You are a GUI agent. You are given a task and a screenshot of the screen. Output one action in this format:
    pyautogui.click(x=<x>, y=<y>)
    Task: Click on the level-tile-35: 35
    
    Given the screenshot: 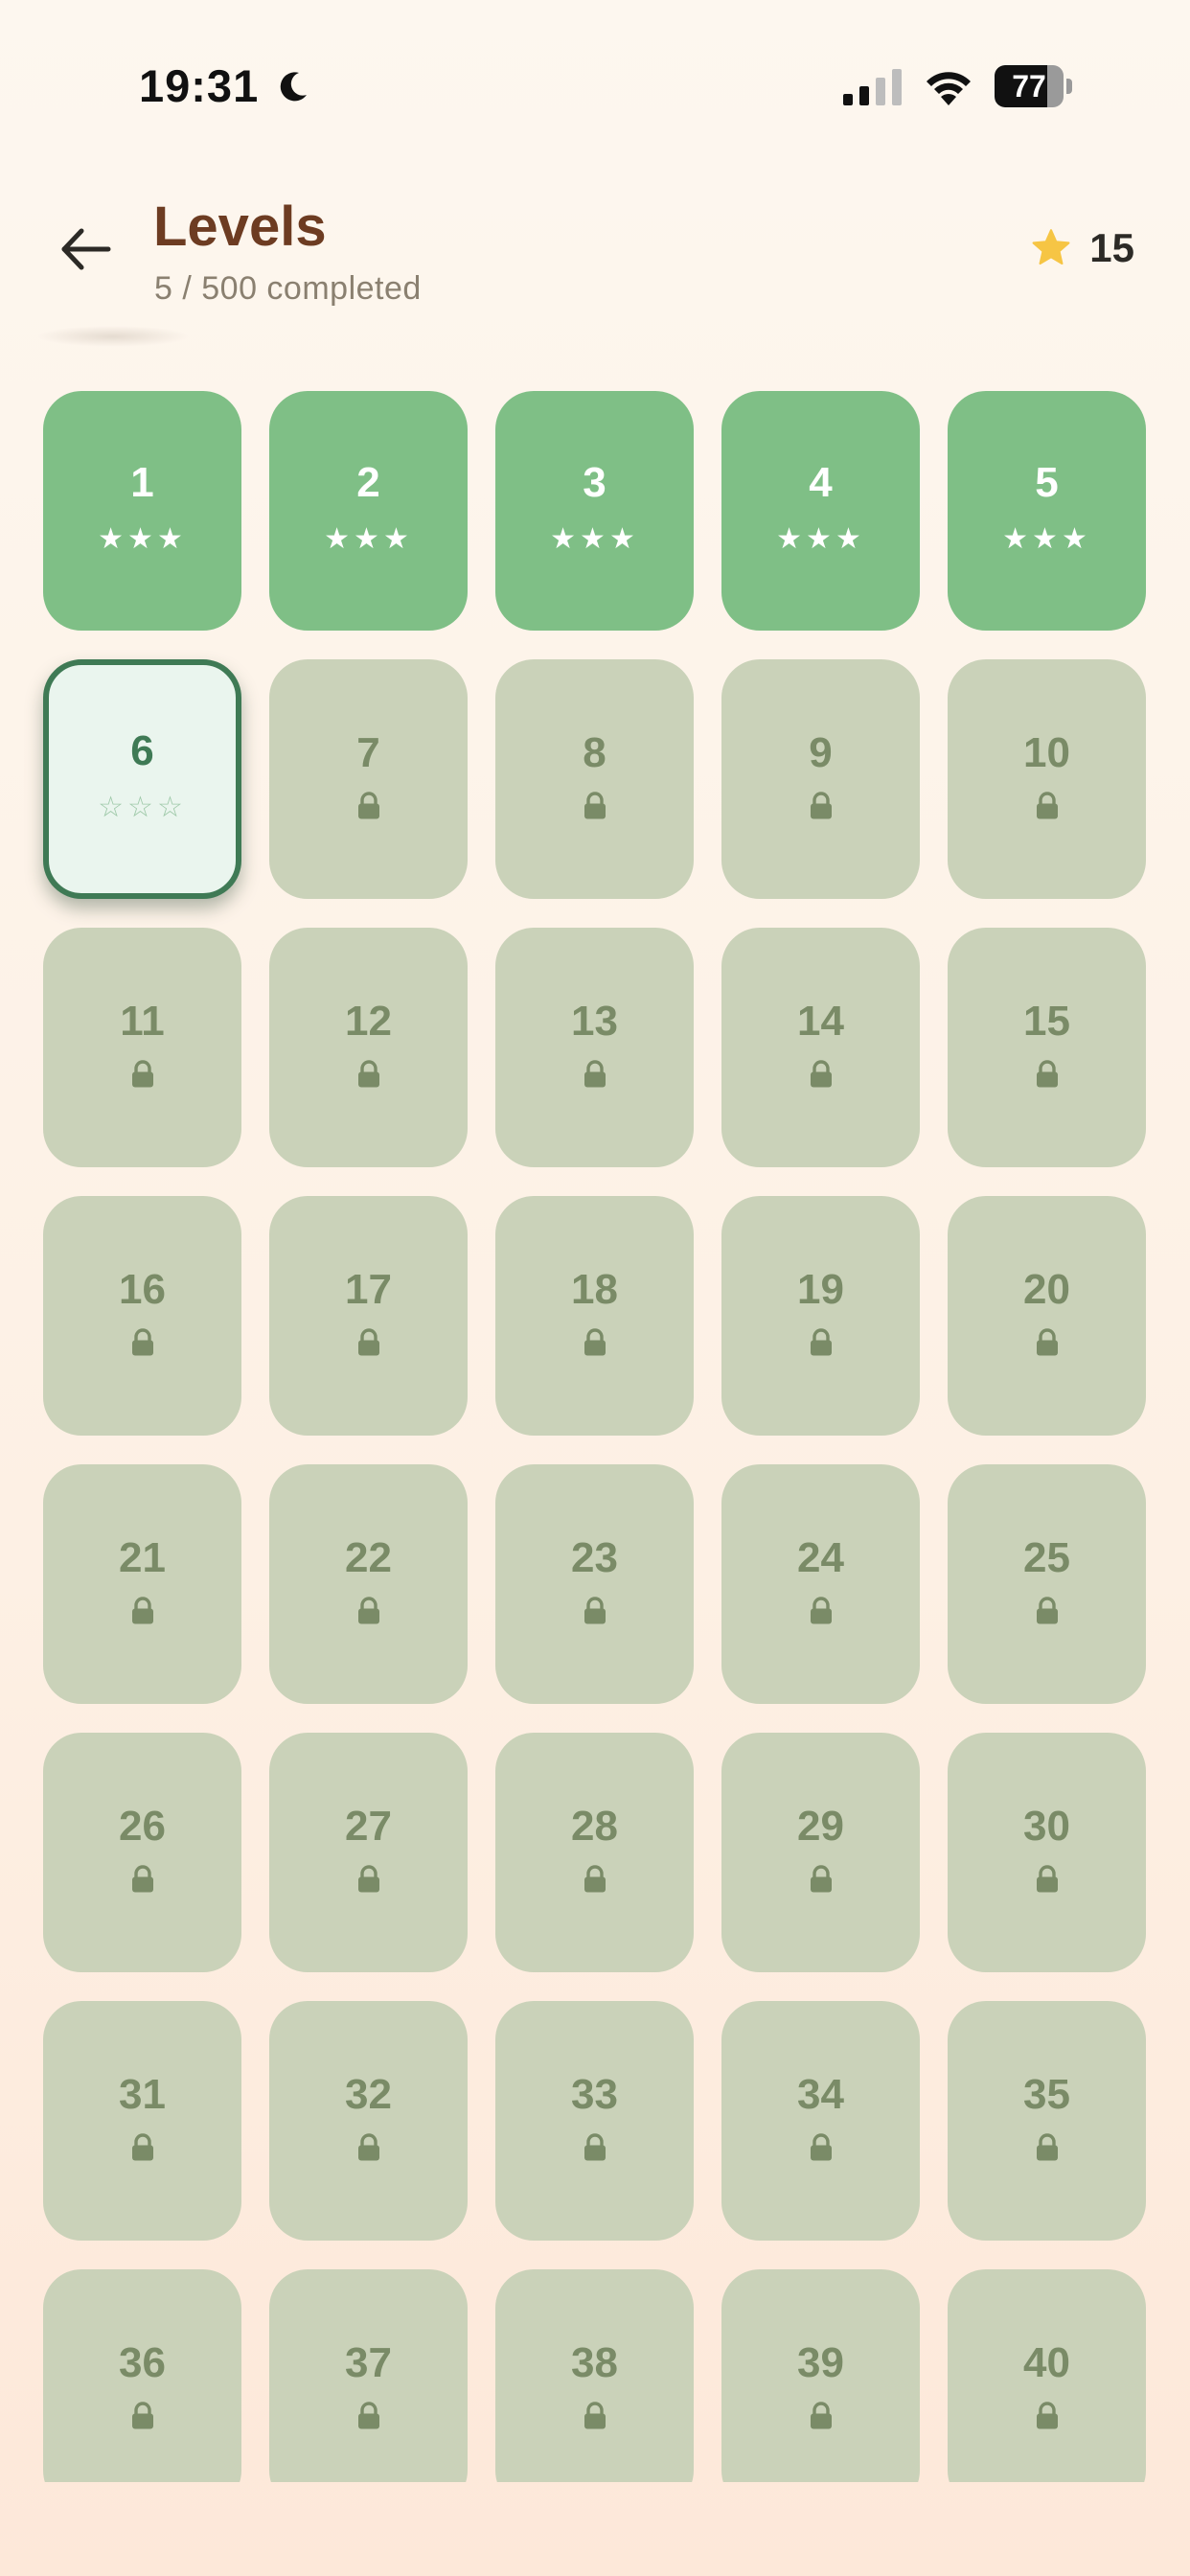 What is the action you would take?
    pyautogui.click(x=1047, y=2121)
    